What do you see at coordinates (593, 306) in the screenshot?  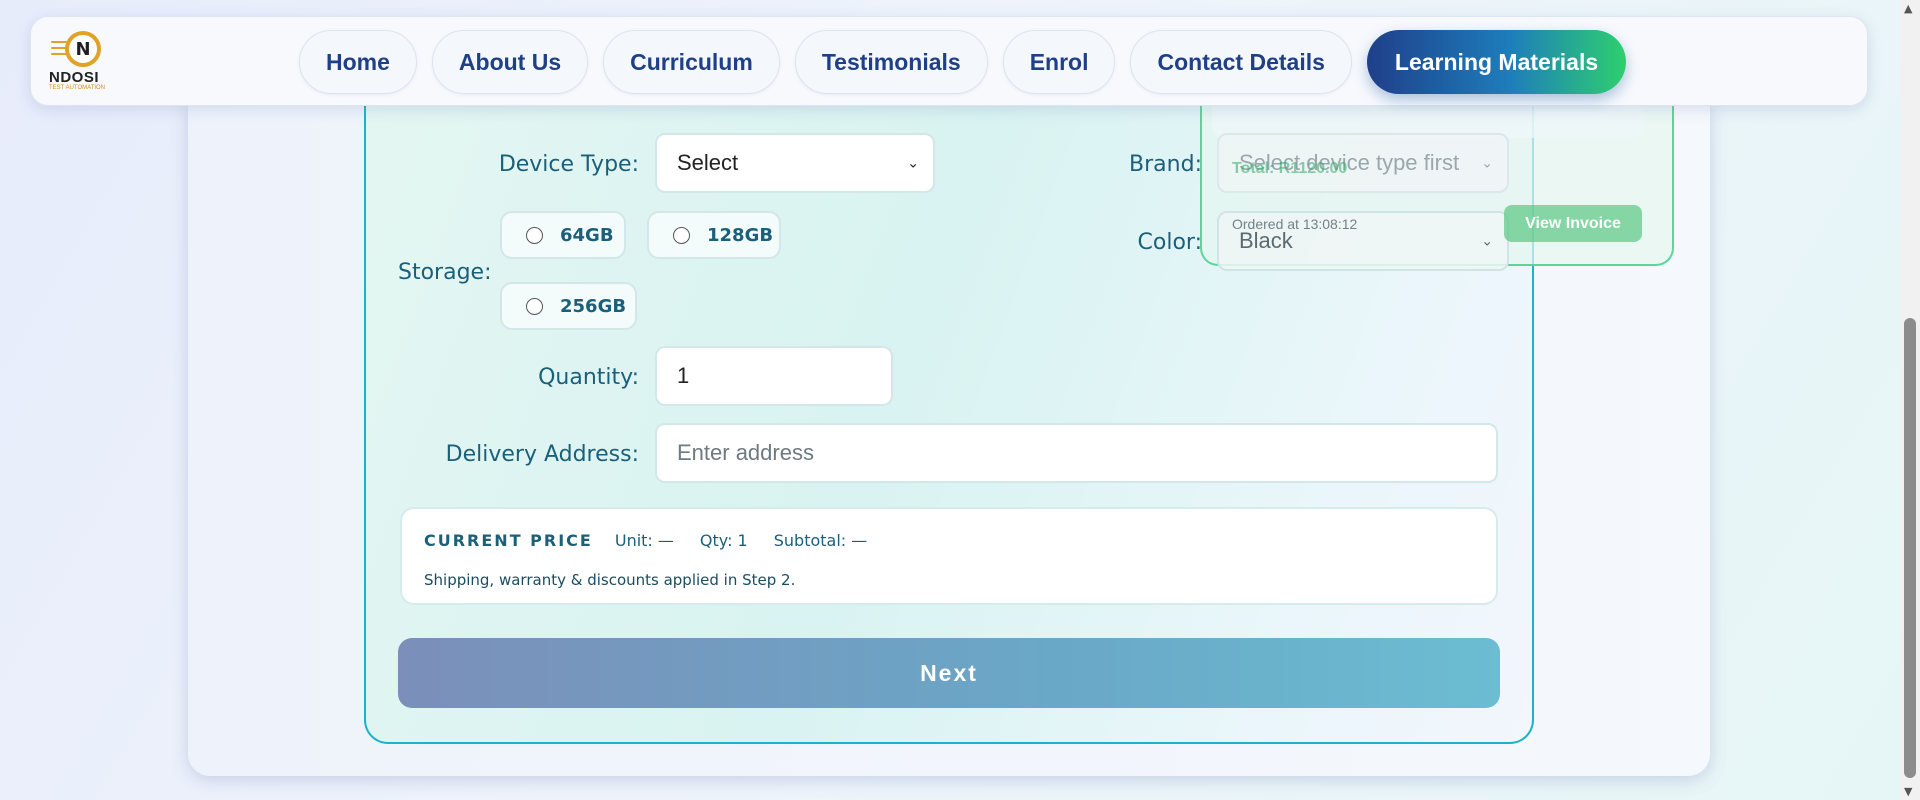 I see `storage-option-label: 256GB` at bounding box center [593, 306].